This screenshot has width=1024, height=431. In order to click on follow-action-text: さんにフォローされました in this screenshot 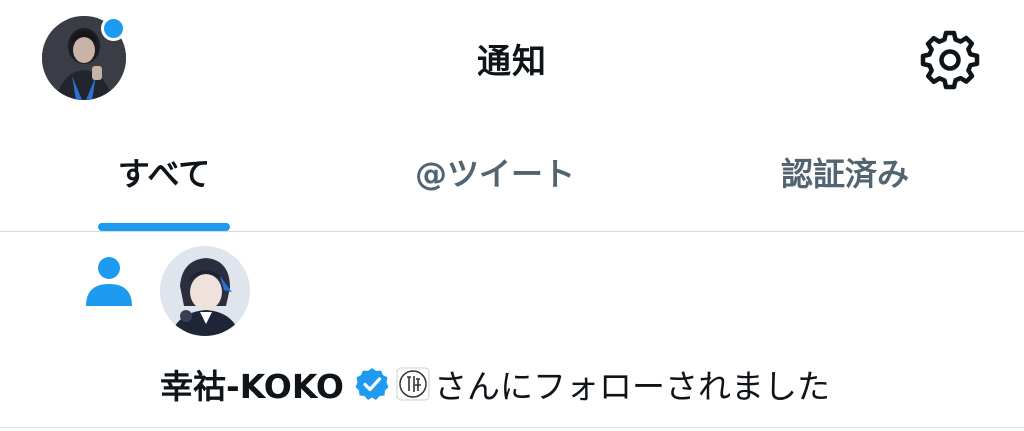, I will do `click(631, 386)`.